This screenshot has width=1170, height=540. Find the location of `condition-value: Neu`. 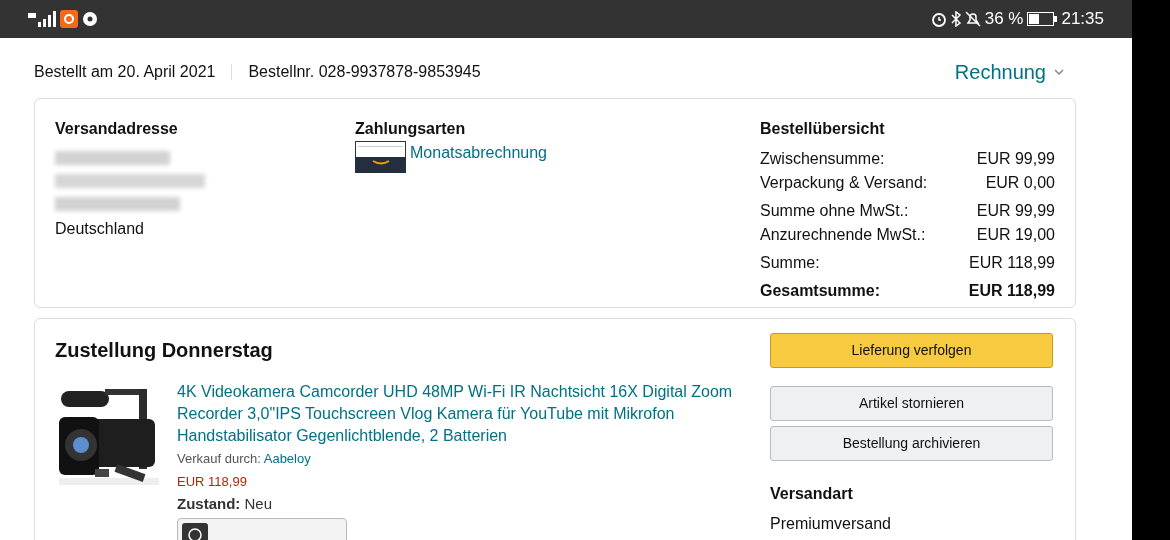

condition-value: Neu is located at coordinates (258, 503).